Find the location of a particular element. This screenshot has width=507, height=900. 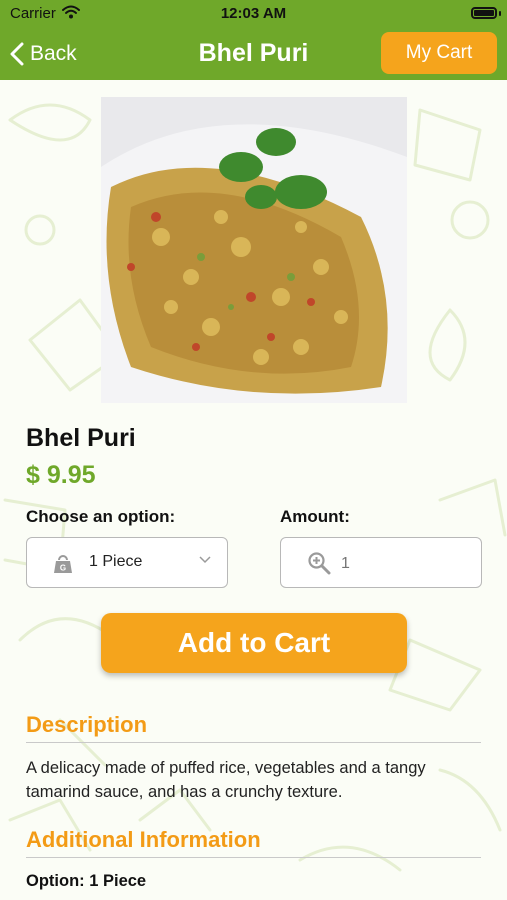

navigation-bar: Back Bhel Puri My Cart is located at coordinates (253, 54).